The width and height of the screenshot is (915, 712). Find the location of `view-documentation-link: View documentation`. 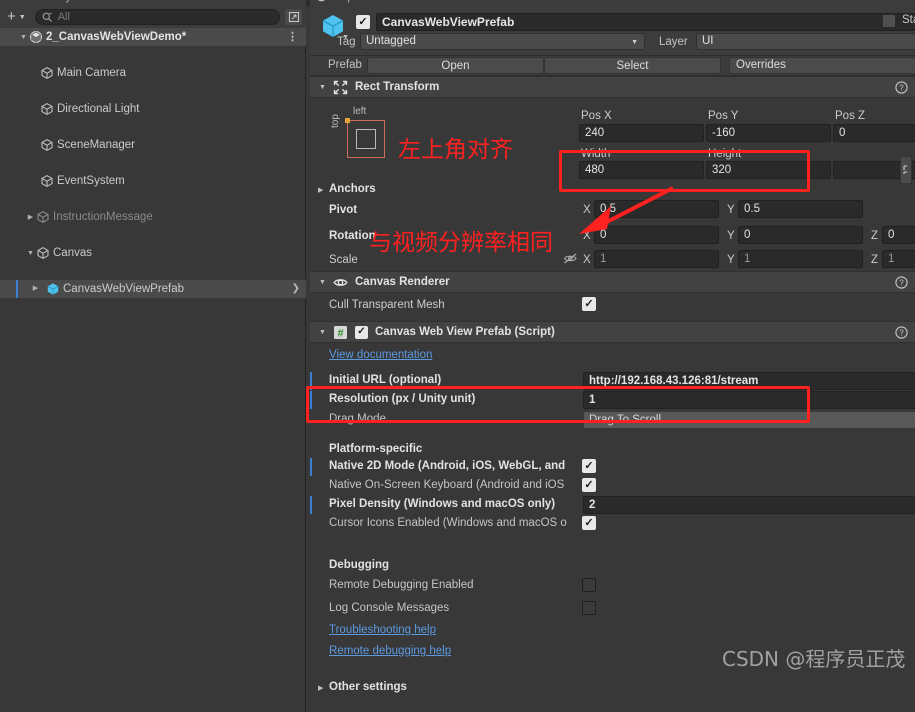

view-documentation-link: View documentation is located at coordinates (380, 355).